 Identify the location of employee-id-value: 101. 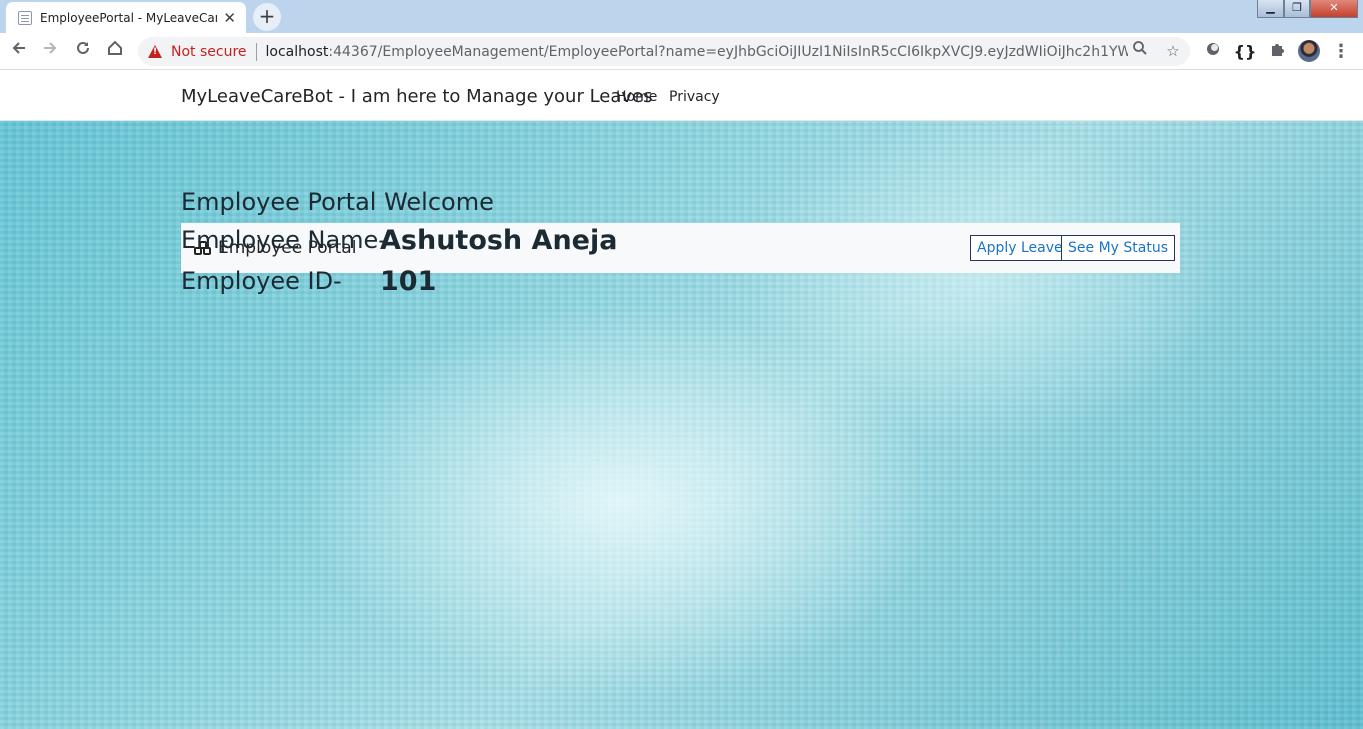
(408, 281).